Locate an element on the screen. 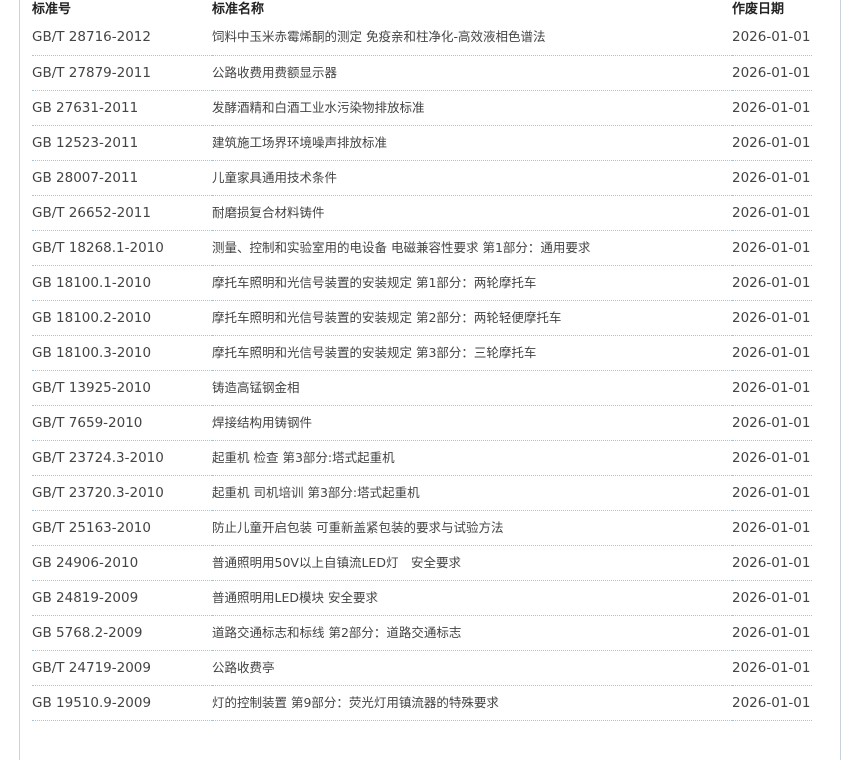  standard-code-cell: GB 28007-2011 is located at coordinates (122, 178).